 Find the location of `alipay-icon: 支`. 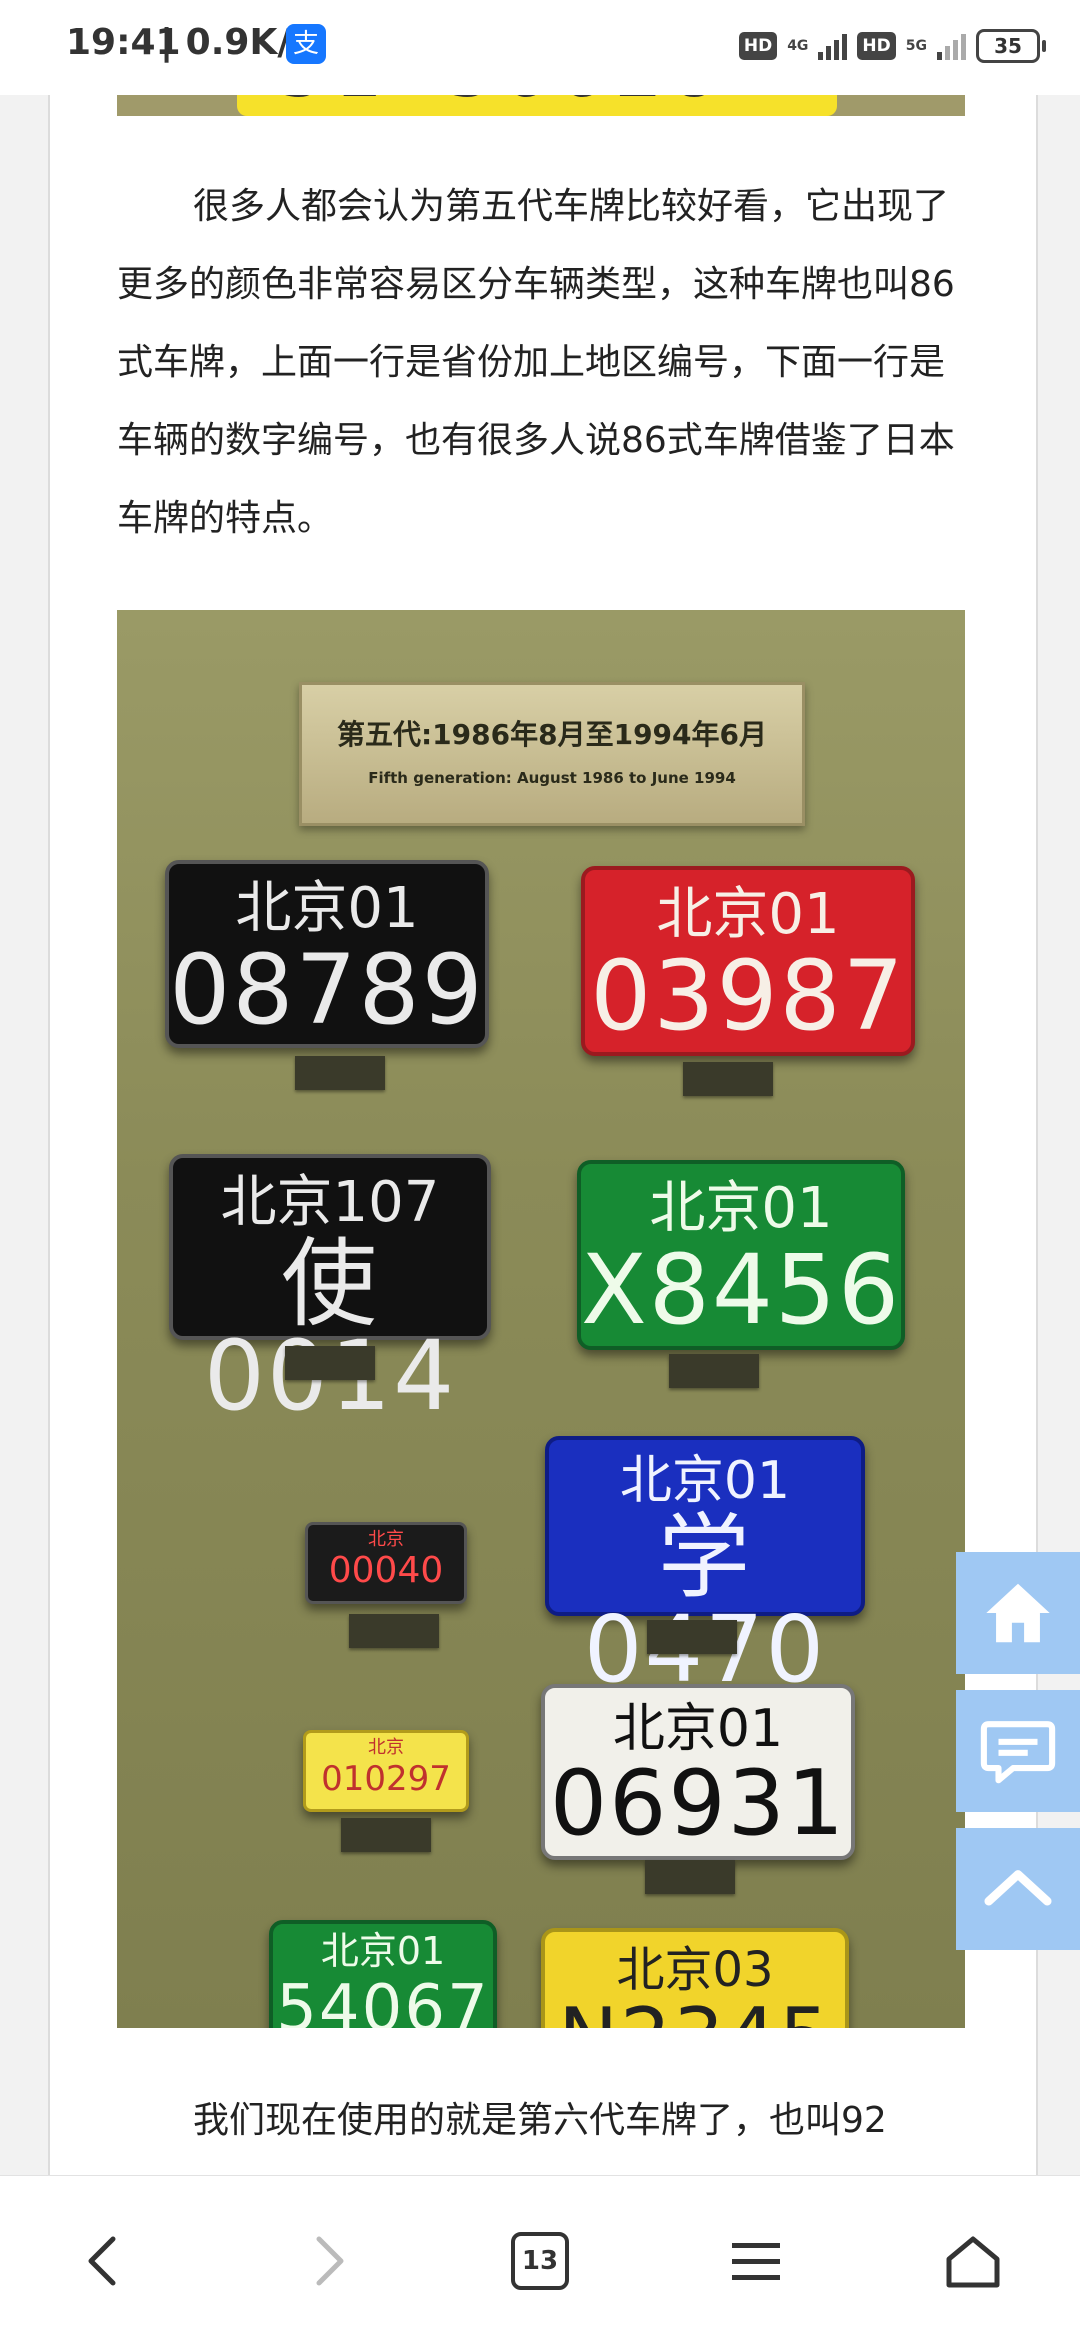

alipay-icon: 支 is located at coordinates (306, 44).